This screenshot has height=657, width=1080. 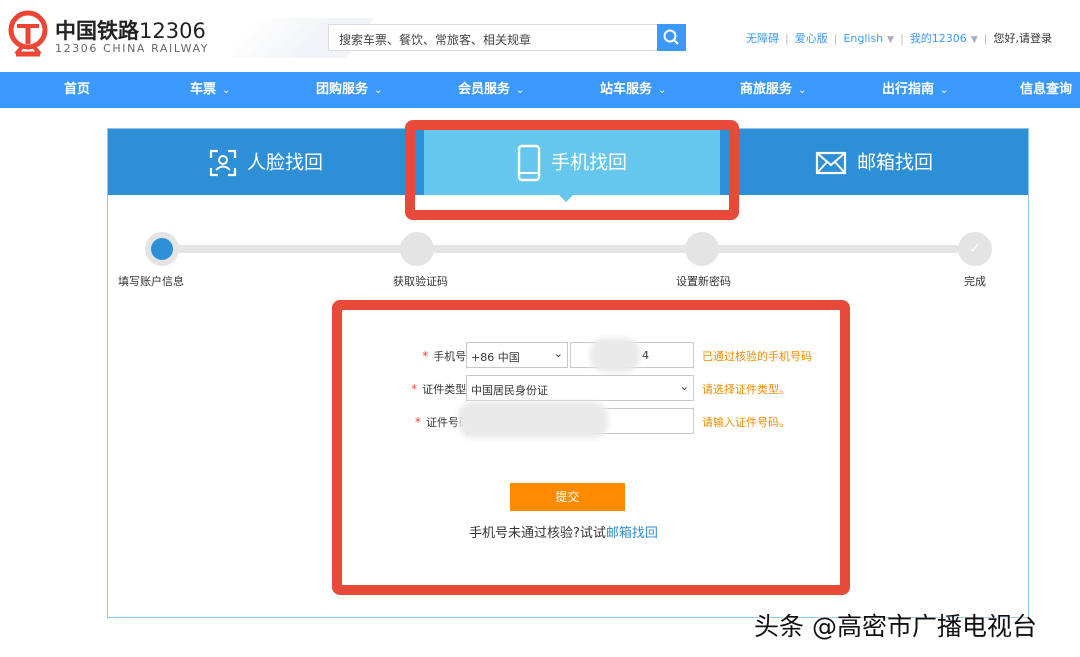 I want to click on nav-item-label: 站车服务, so click(x=626, y=89).